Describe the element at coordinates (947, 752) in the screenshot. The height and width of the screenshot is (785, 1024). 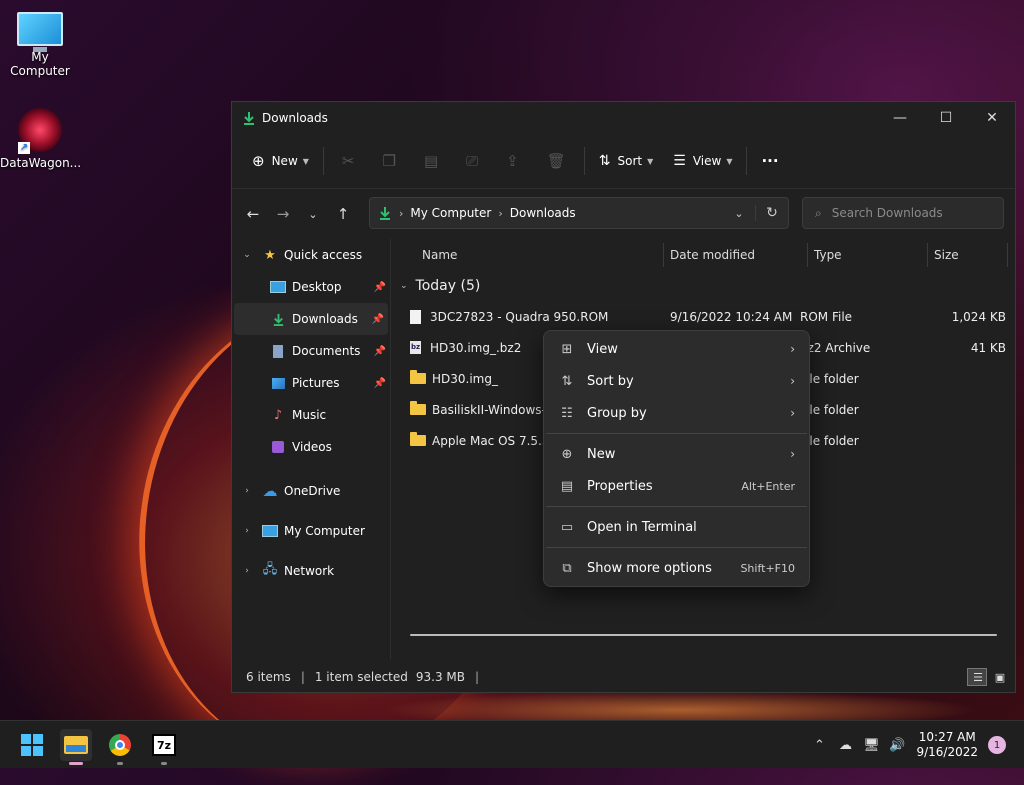
I see `clock-date: 9/16/2022` at that location.